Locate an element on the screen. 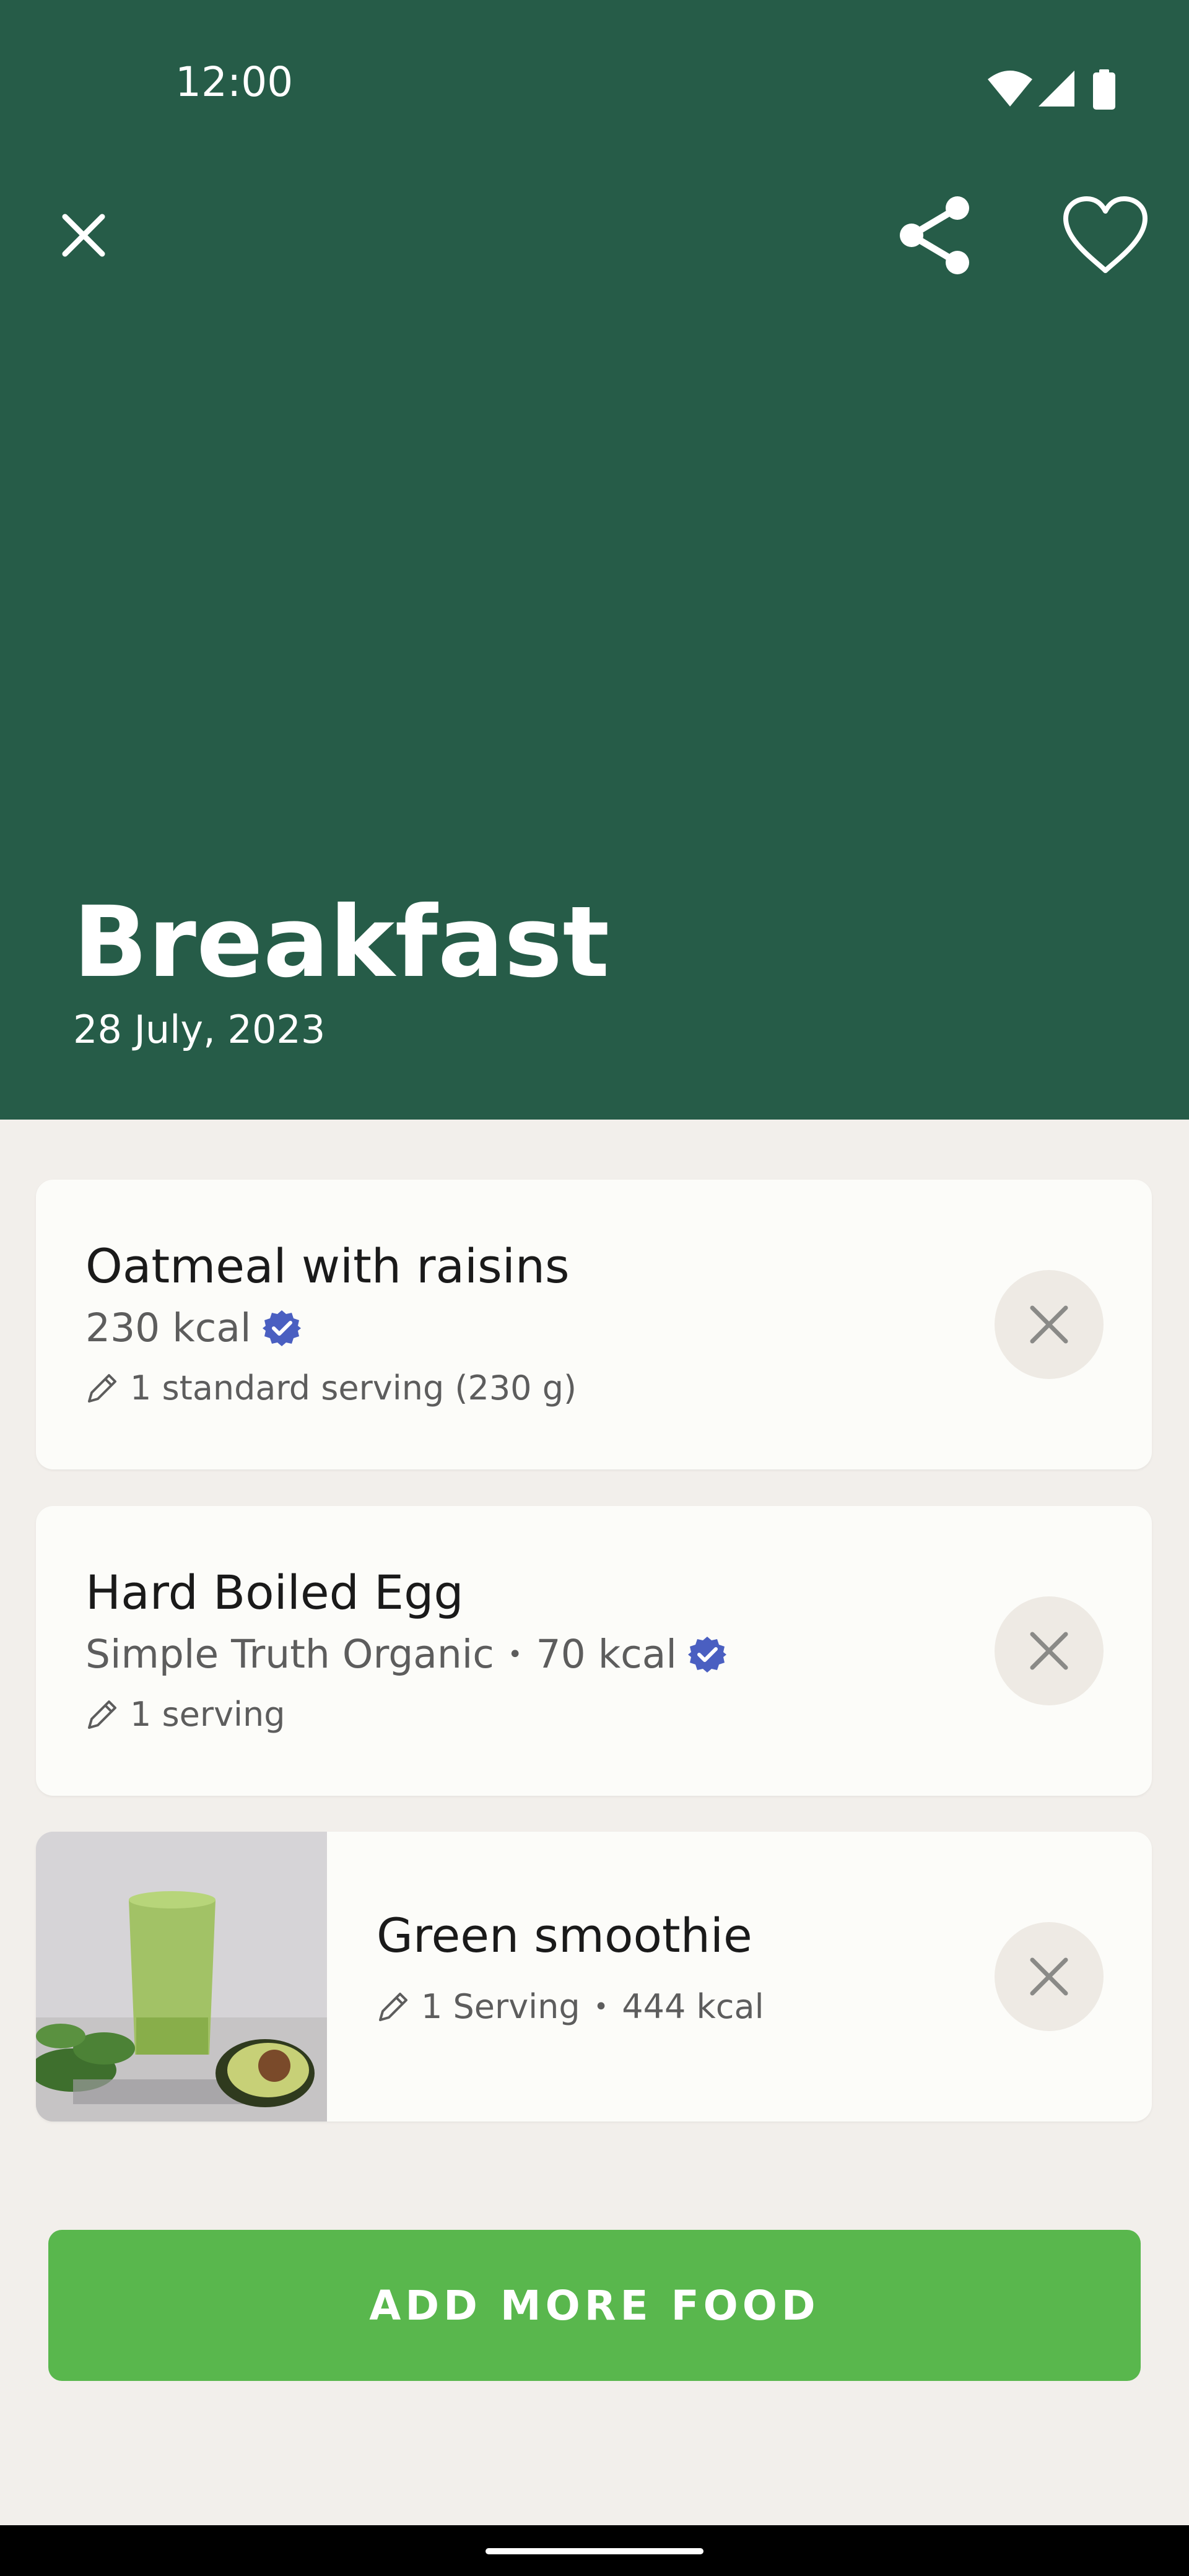 This screenshot has height=2576, width=1189. food-portion: 1 serving is located at coordinates (207, 1714).